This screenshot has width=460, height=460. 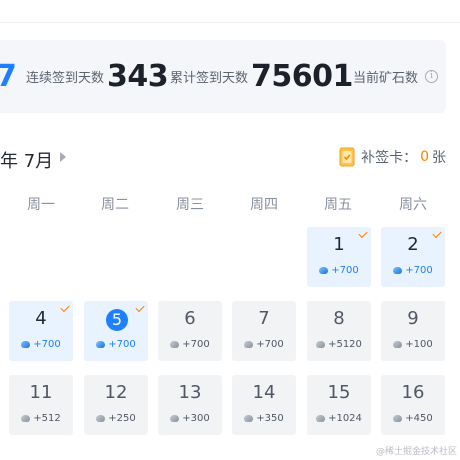 What do you see at coordinates (432, 76) in the screenshot?
I see `info-icon: i` at bounding box center [432, 76].